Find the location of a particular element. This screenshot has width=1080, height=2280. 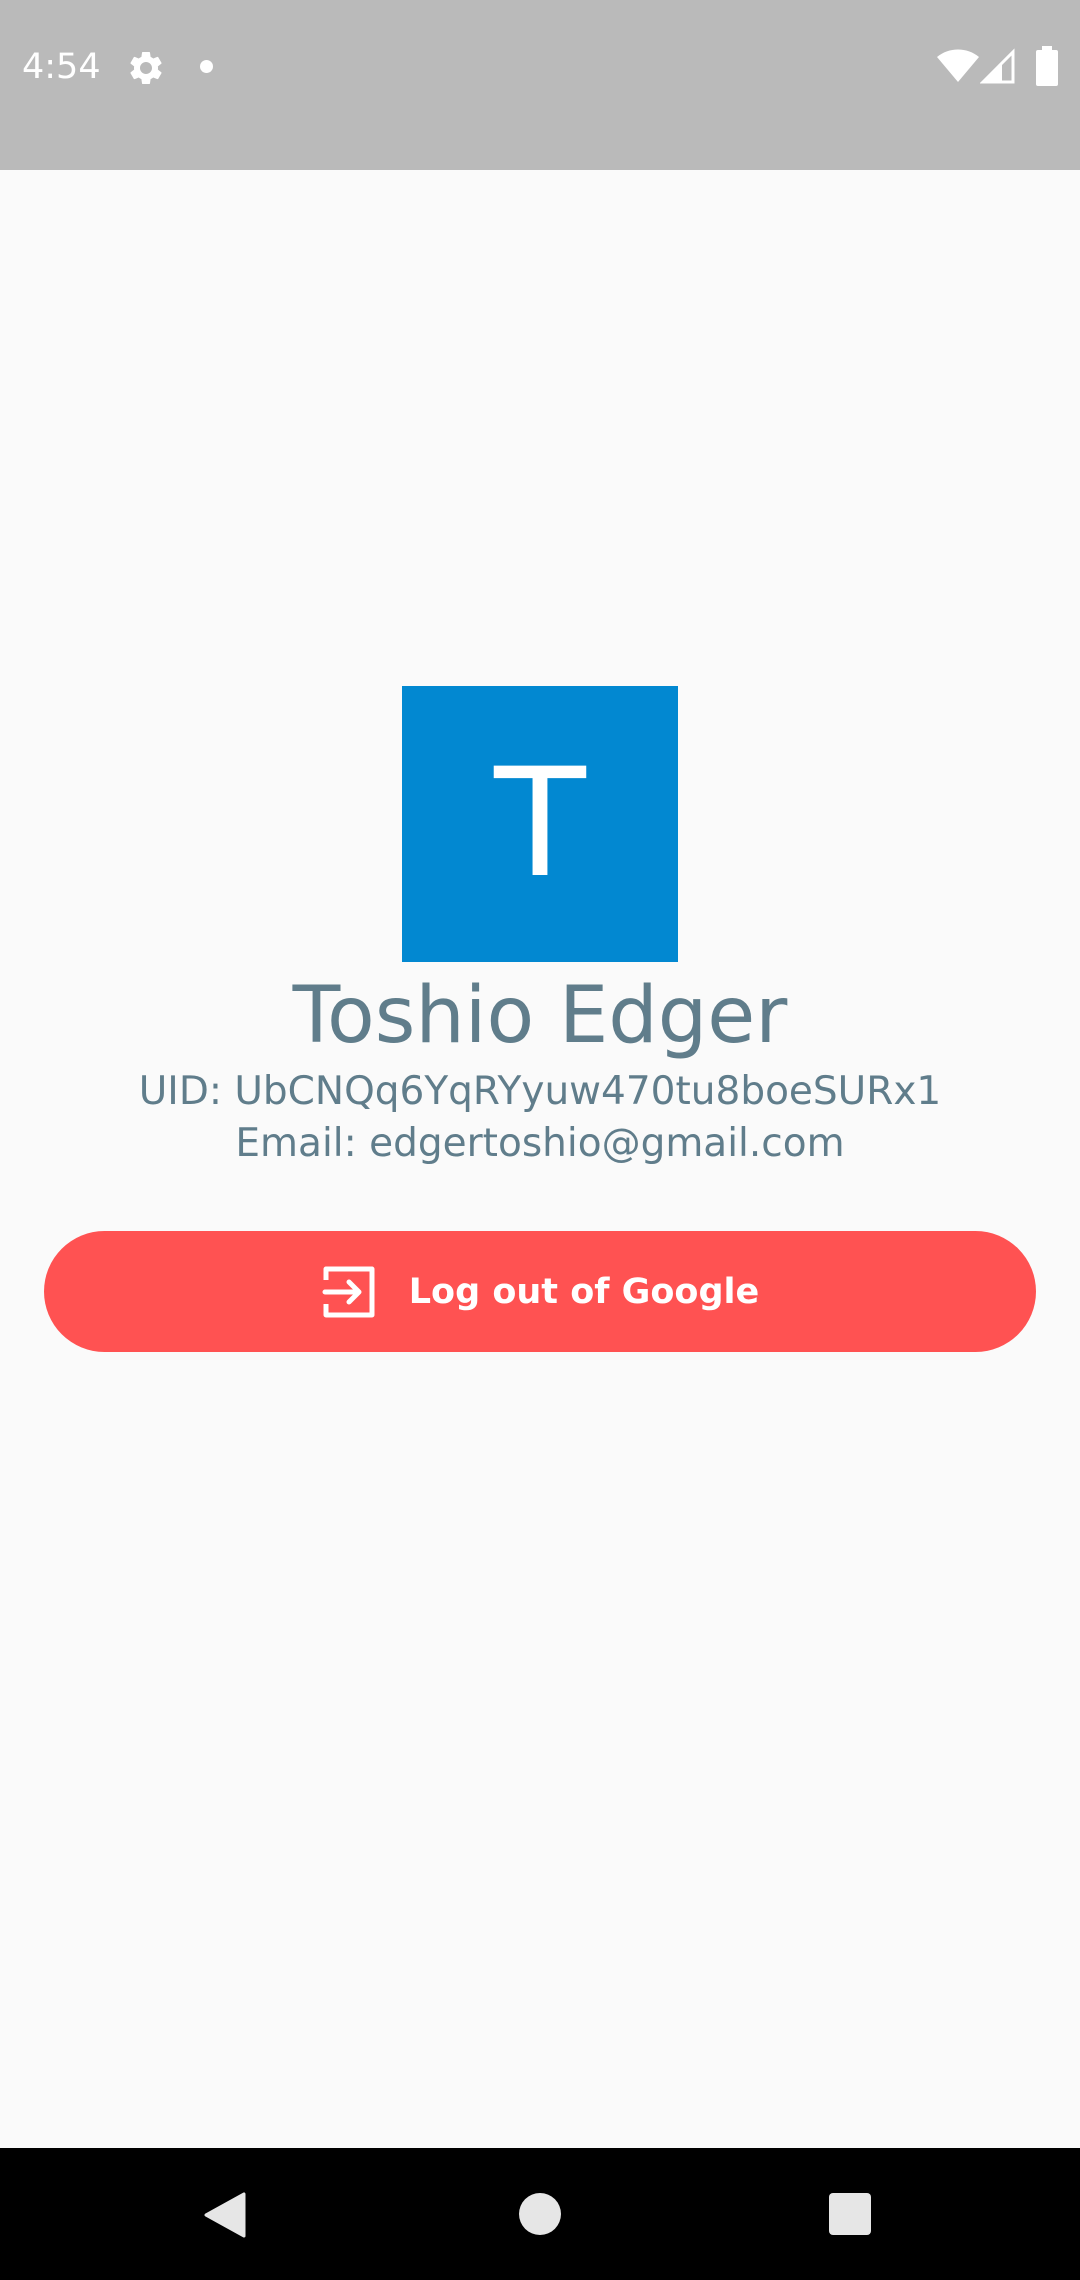

home-icon is located at coordinates (540, 2214).